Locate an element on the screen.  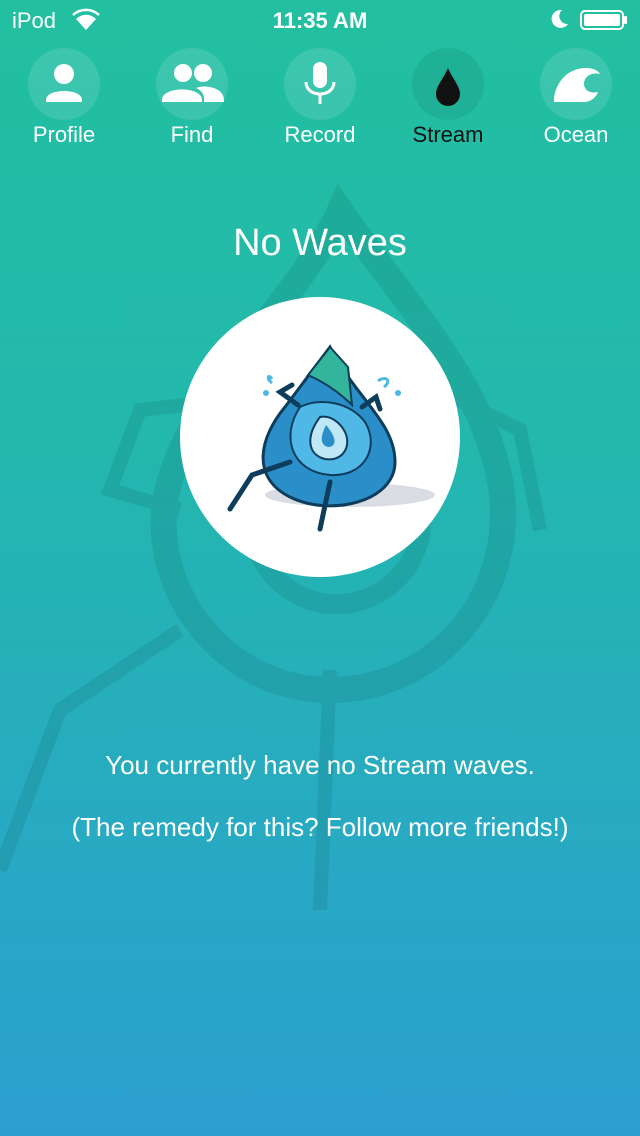
tab-profile-label: Profile is located at coordinates (64, 134).